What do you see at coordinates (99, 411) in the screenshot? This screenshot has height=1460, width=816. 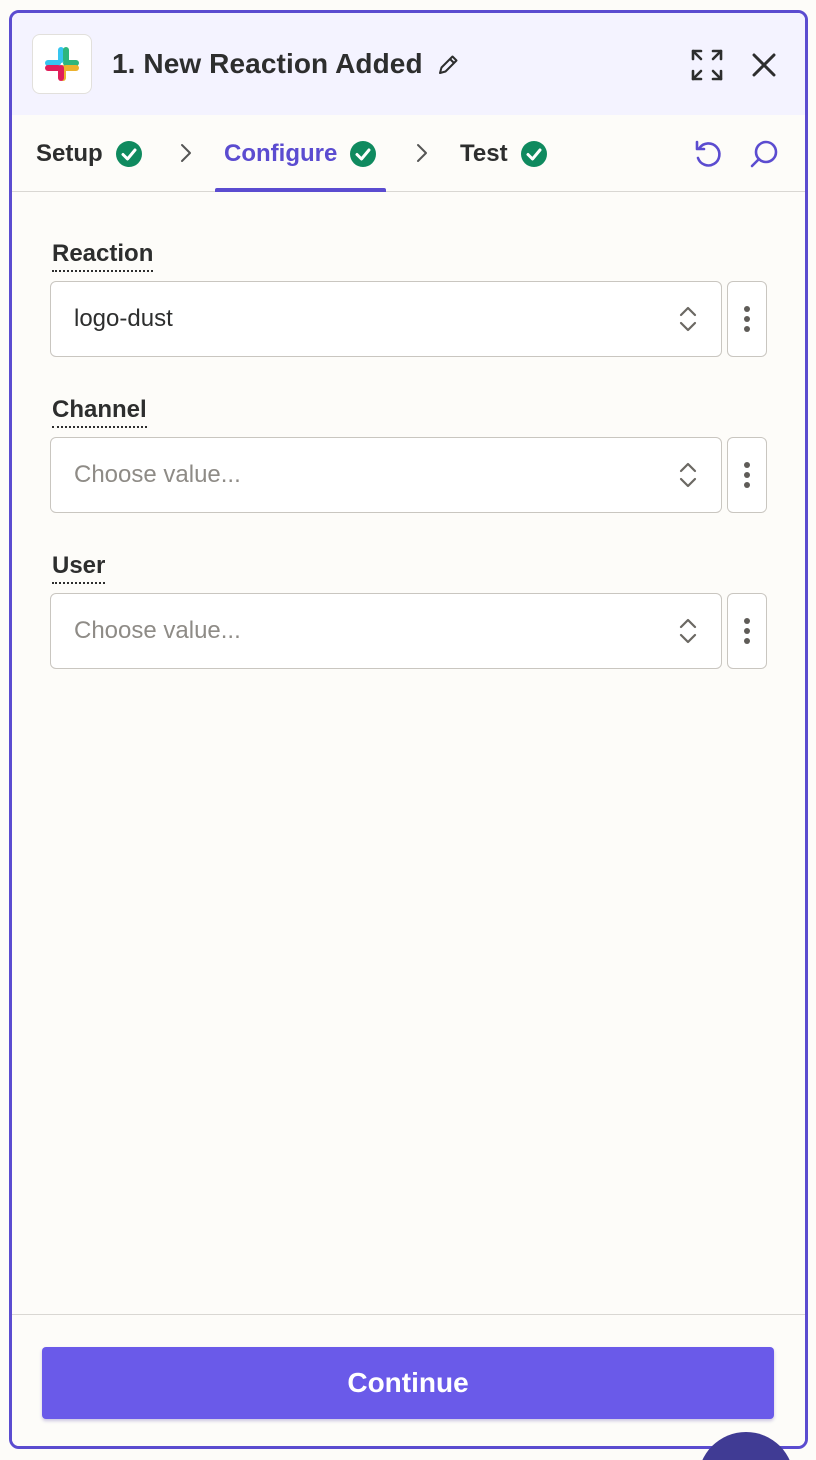 I see `field-label-channel: Channel` at bounding box center [99, 411].